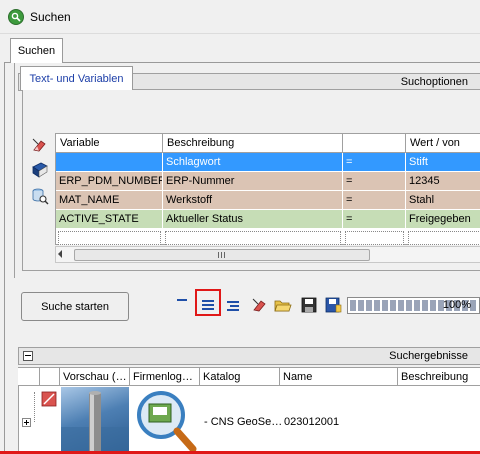  Describe the element at coordinates (240, 377) in the screenshot. I see `col-katalog: Katalog` at that location.